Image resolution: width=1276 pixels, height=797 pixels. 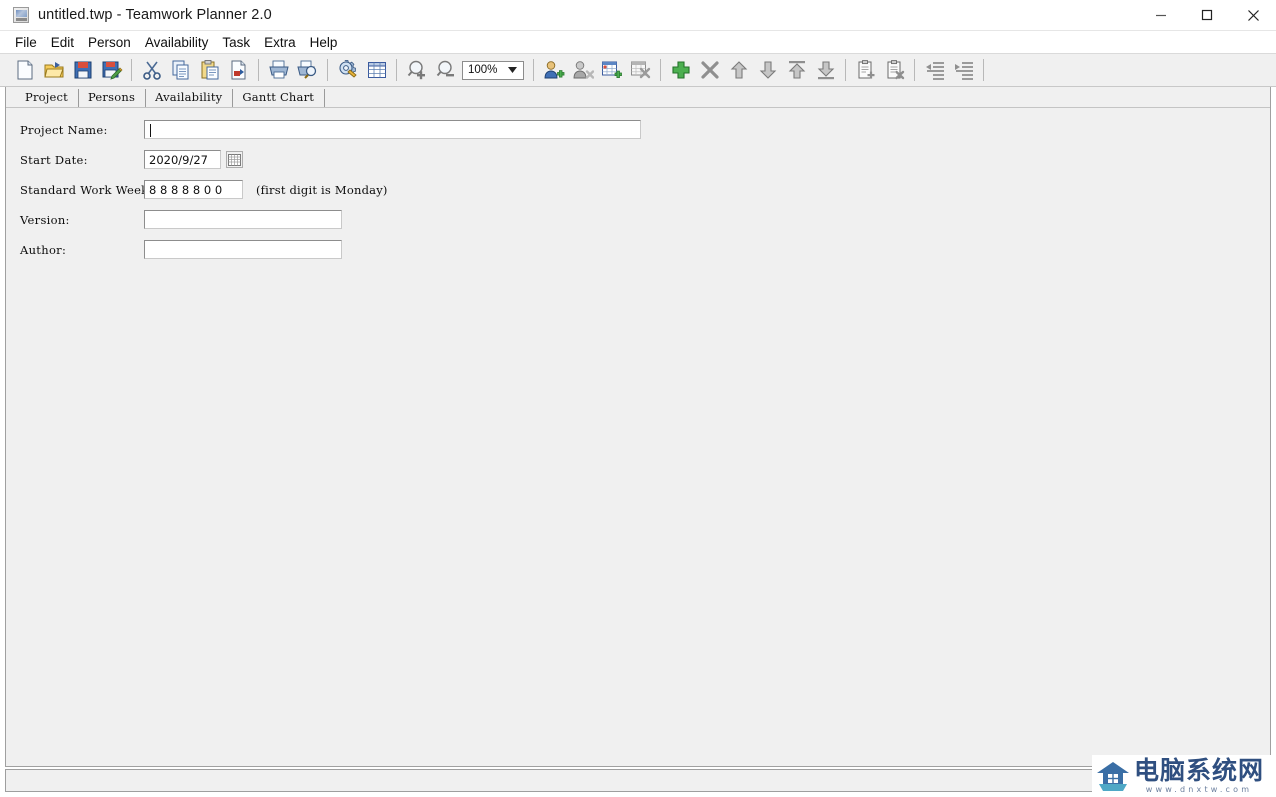 I want to click on zoom-level-value: 100%, so click(x=483, y=70).